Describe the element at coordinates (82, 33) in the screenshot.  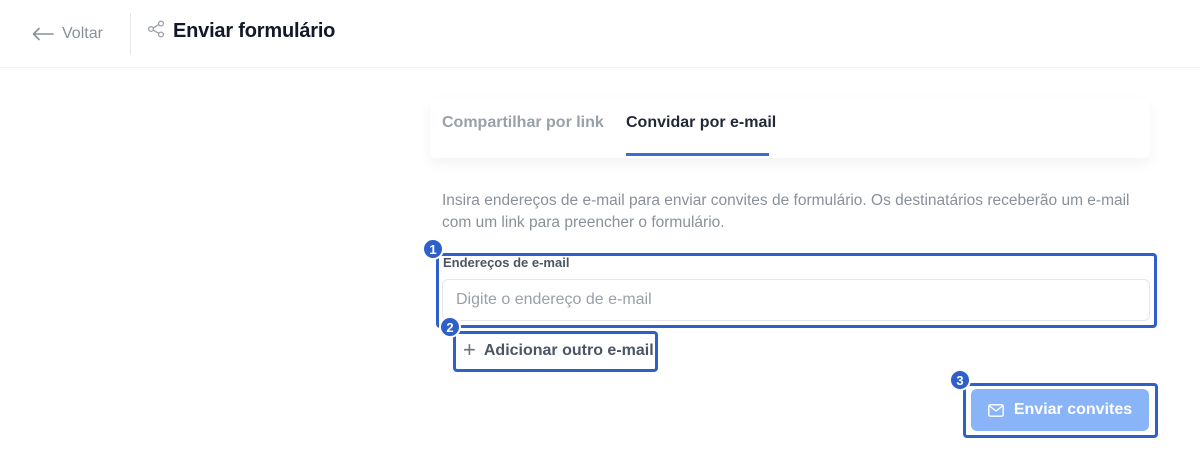
I see `back-label: Voltar` at that location.